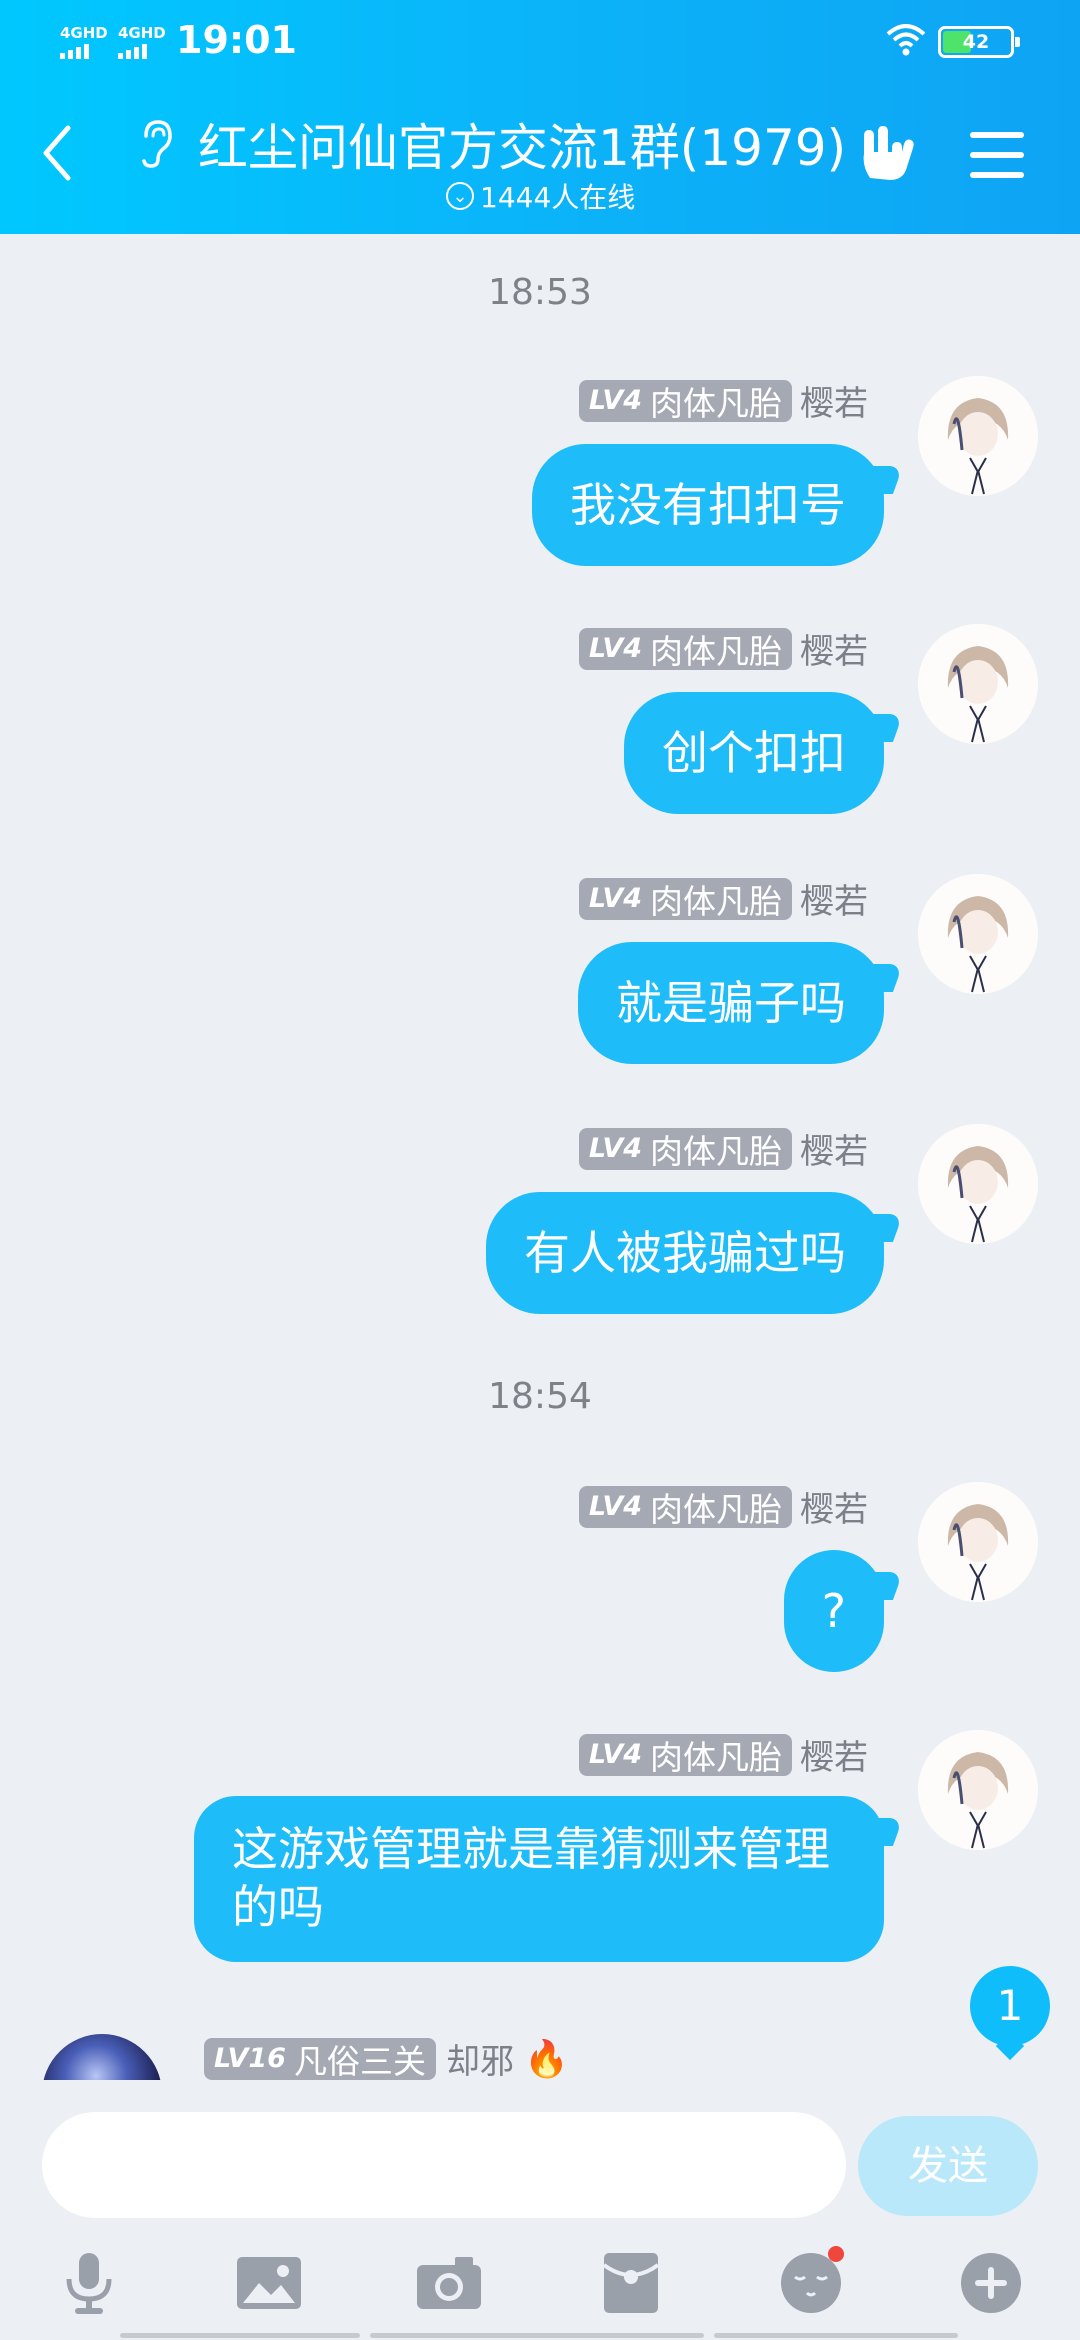 This screenshot has height=2340, width=1080. I want to click on online-count: ⌄ 1444人在线, so click(540, 196).